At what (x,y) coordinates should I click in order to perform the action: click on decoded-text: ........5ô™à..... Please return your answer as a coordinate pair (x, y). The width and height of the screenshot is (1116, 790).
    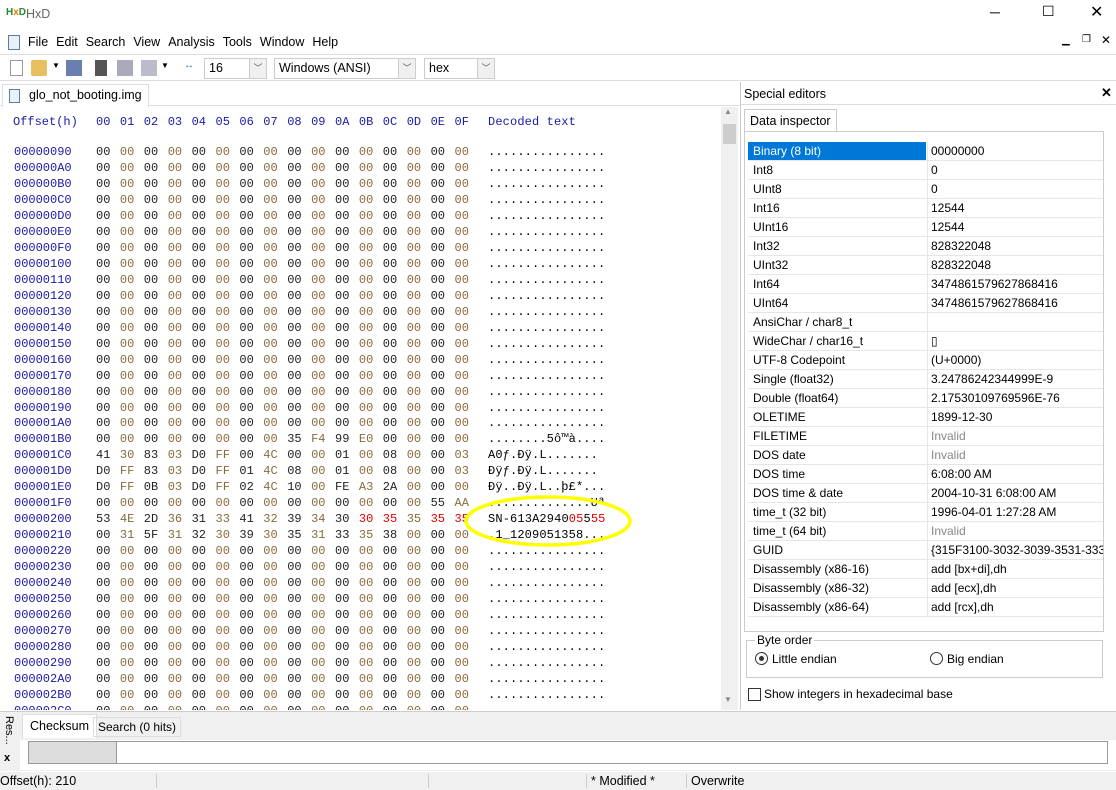
    Looking at the image, I should click on (546, 439).